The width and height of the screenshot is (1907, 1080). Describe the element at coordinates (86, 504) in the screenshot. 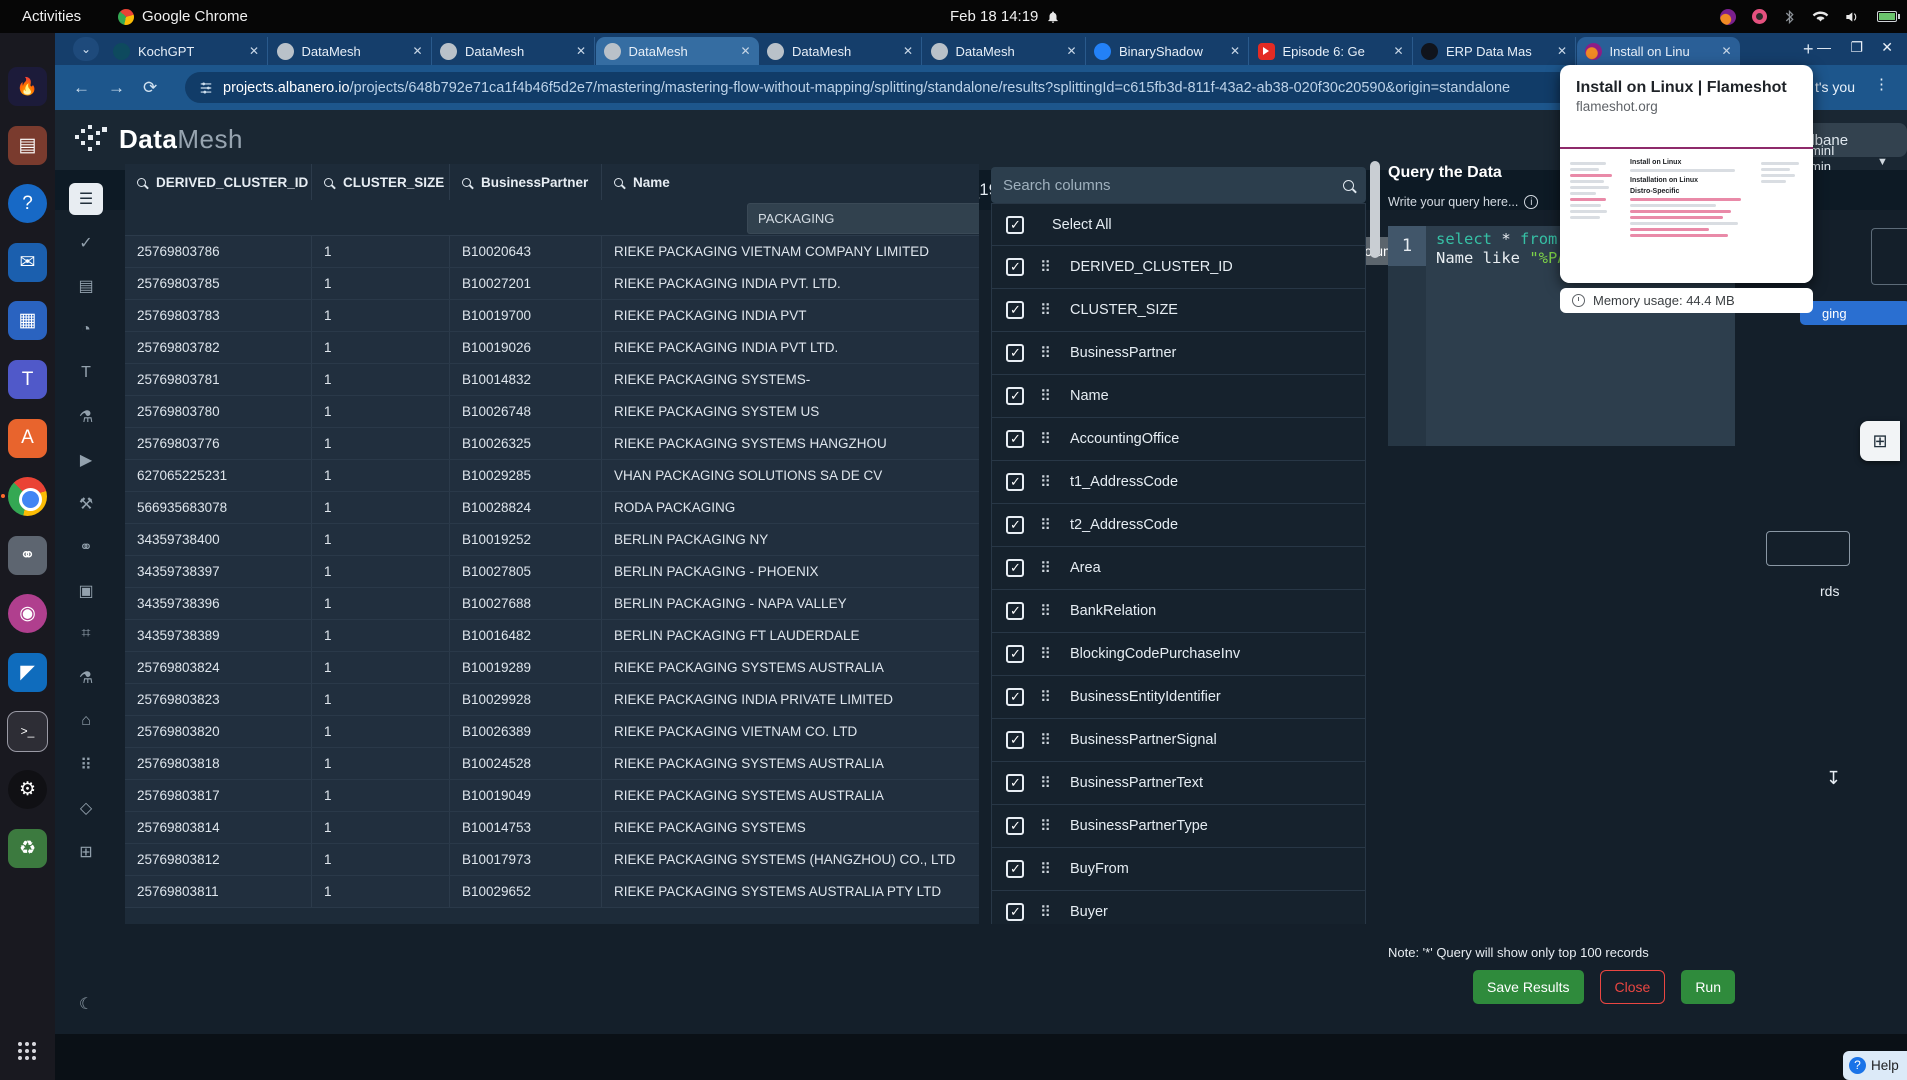

I see `sidebar-build-tools-icon: ⚒` at that location.